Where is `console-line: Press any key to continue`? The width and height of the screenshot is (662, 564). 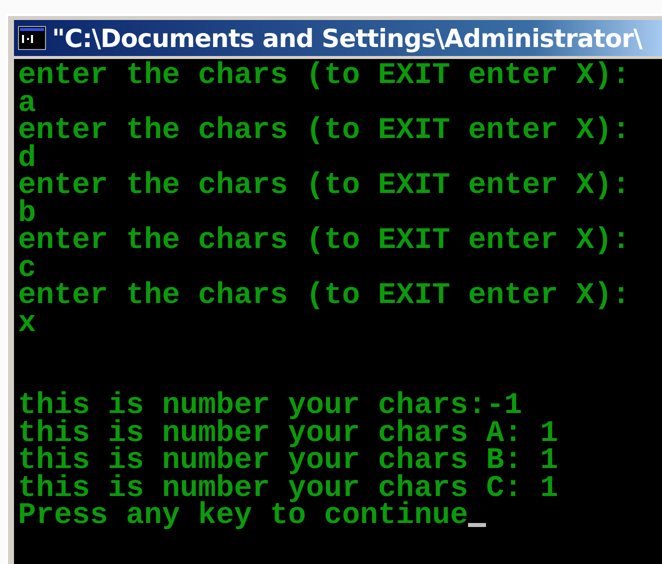
console-line: Press any key to continue is located at coordinates (243, 516).